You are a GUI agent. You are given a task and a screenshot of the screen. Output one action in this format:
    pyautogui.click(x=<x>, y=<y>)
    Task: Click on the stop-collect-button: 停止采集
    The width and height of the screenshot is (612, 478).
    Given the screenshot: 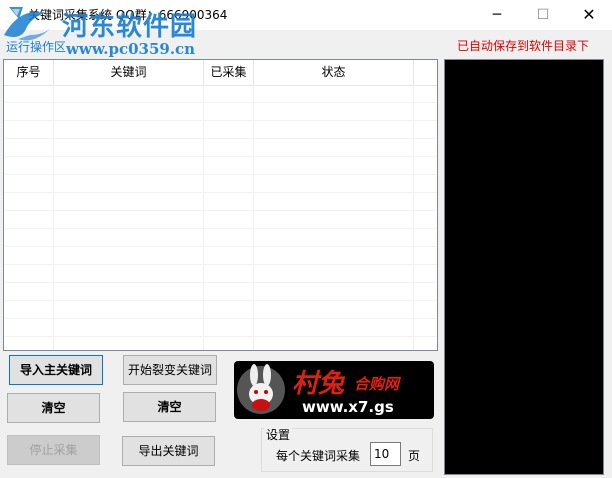 What is the action you would take?
    pyautogui.click(x=53, y=450)
    